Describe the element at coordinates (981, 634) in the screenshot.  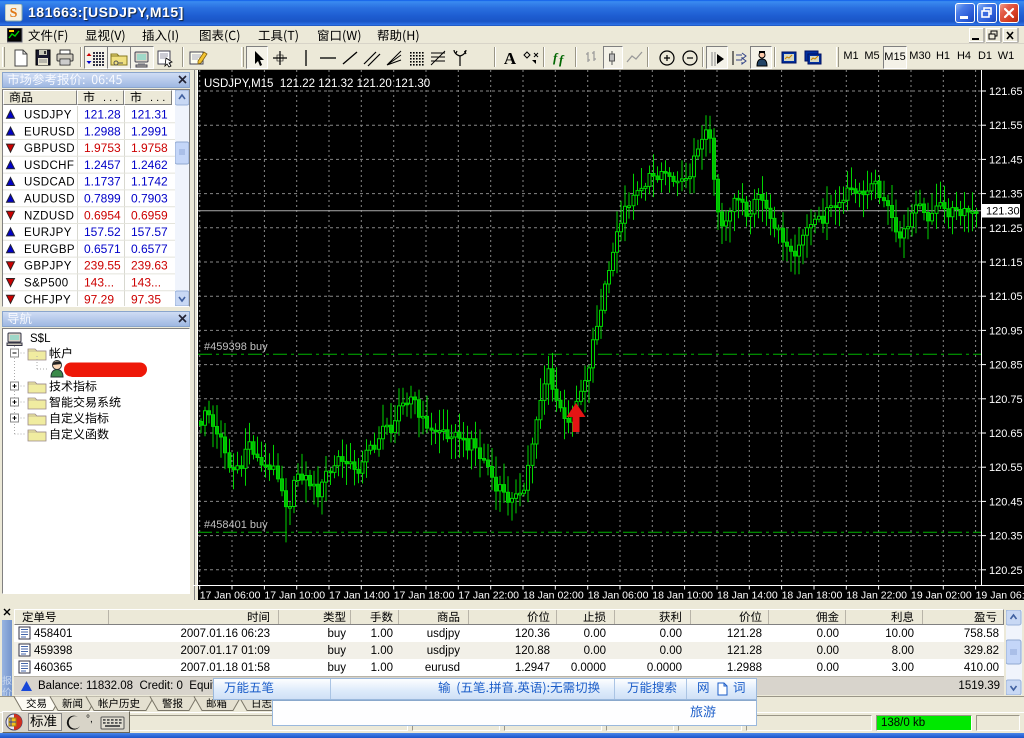
I see `svg-text: 758.58` at that location.